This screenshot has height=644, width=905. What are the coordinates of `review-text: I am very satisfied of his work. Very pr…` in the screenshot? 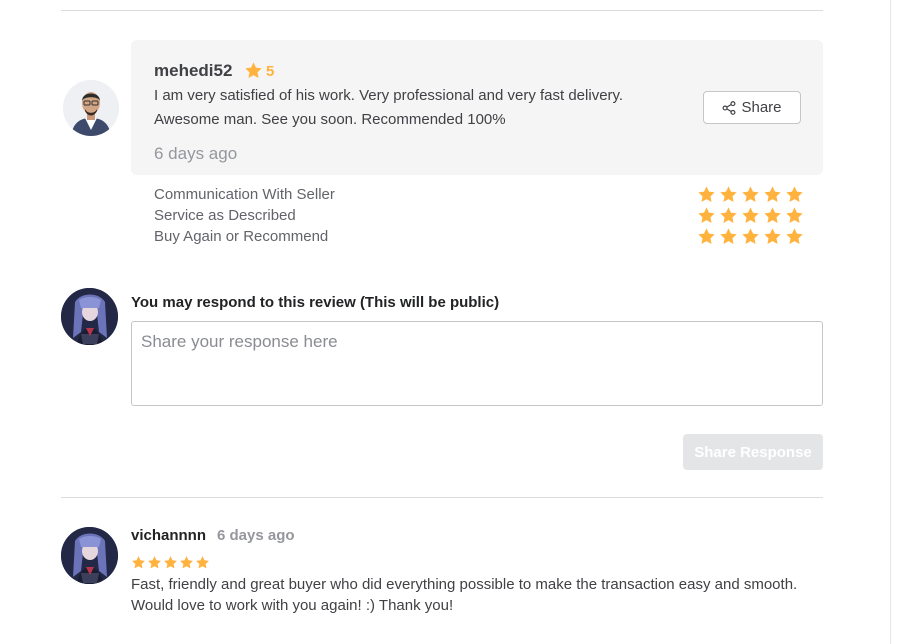 It's located at (389, 107).